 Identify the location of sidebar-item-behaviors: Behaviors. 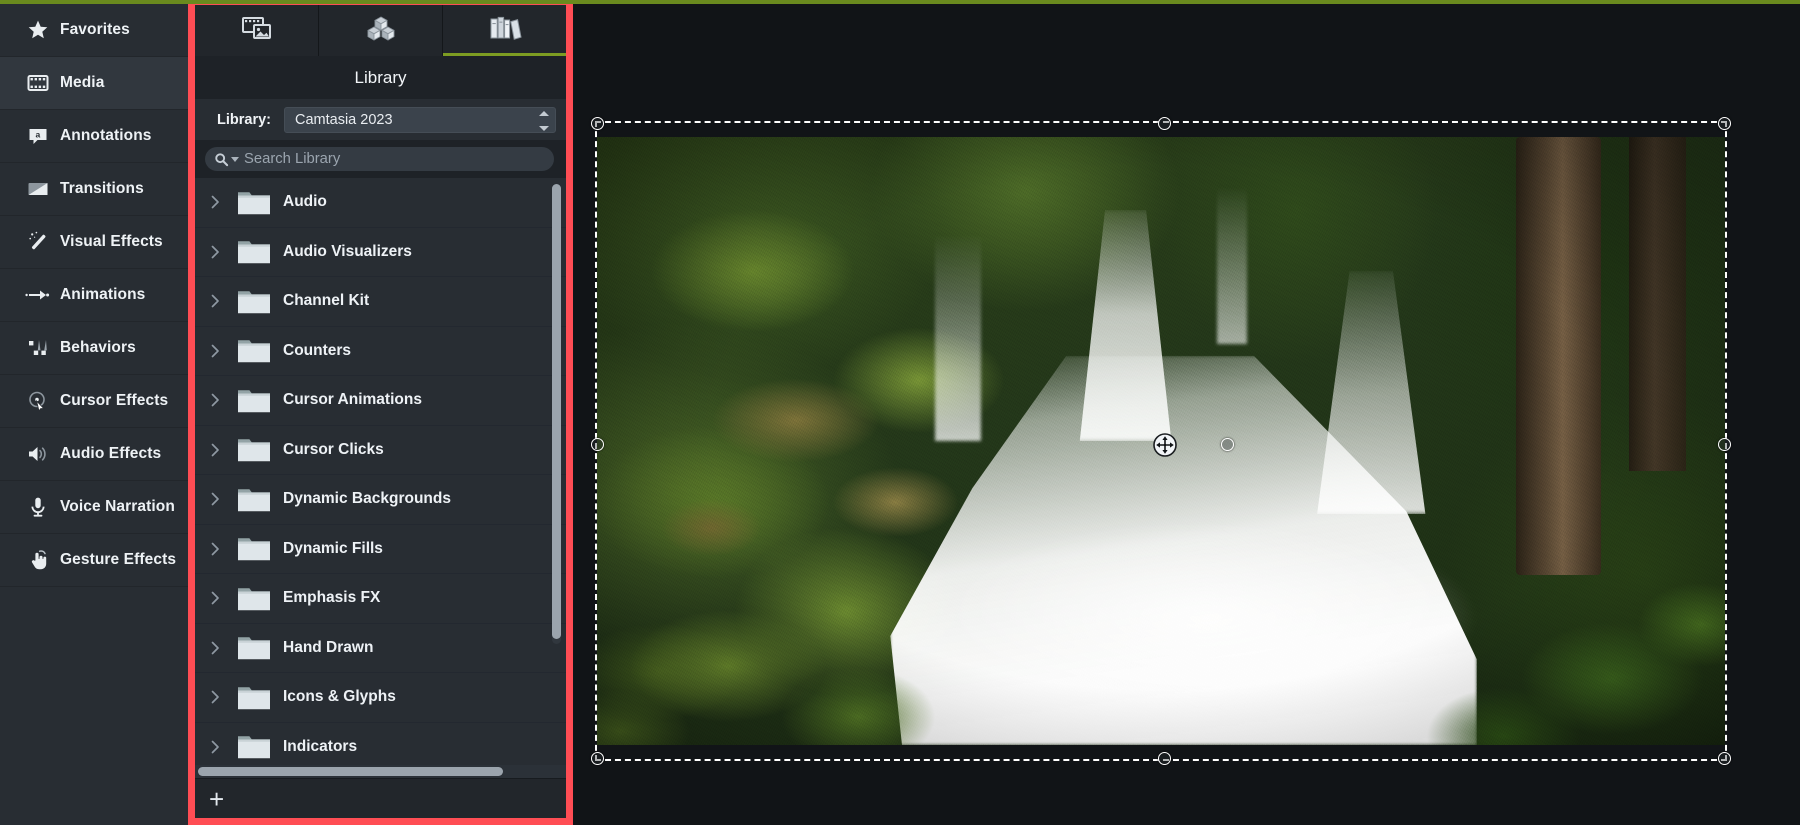
(94, 348).